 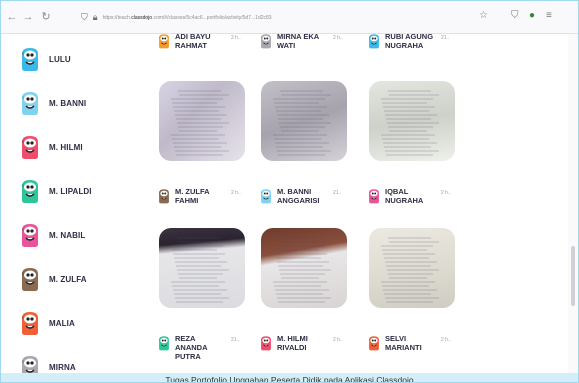 What do you see at coordinates (483, 15) in the screenshot?
I see `bookmark-star-icon: ☆` at bounding box center [483, 15].